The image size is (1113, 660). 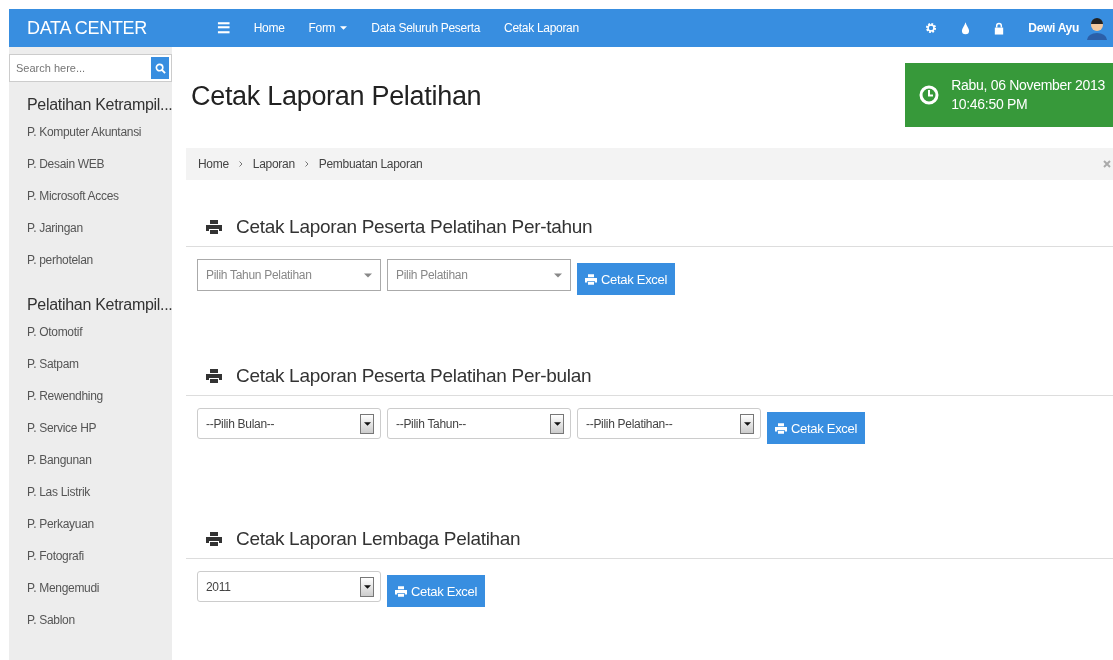 What do you see at coordinates (336, 96) in the screenshot?
I see `page-title: Cetak Laporan Pelatihan` at bounding box center [336, 96].